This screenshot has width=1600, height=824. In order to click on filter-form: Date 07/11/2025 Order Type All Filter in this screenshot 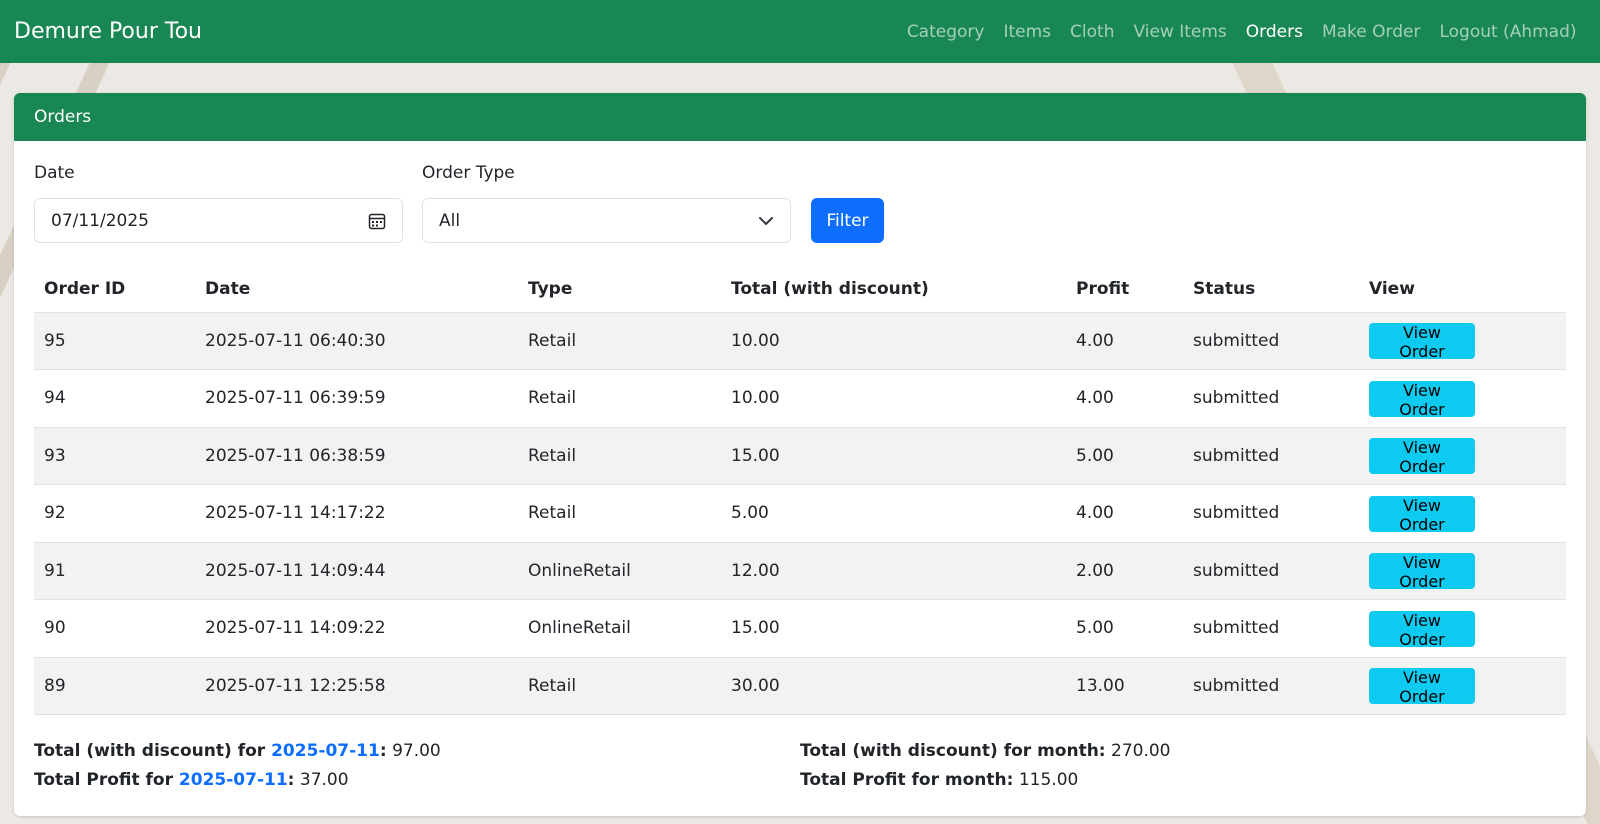, I will do `click(800, 202)`.